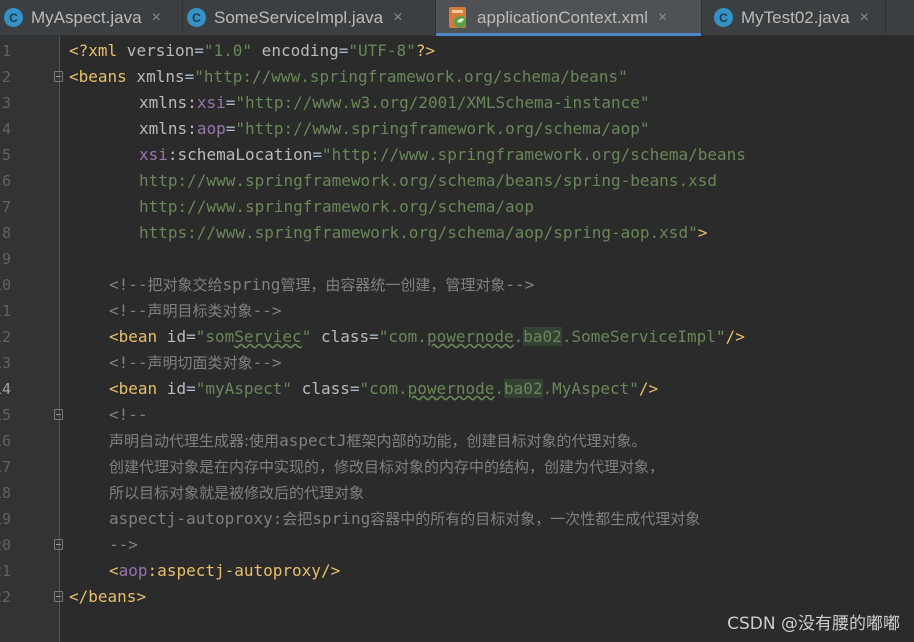 Image resolution: width=914 pixels, height=642 pixels. Describe the element at coordinates (5, 545) in the screenshot. I see `line-number: 20` at that location.